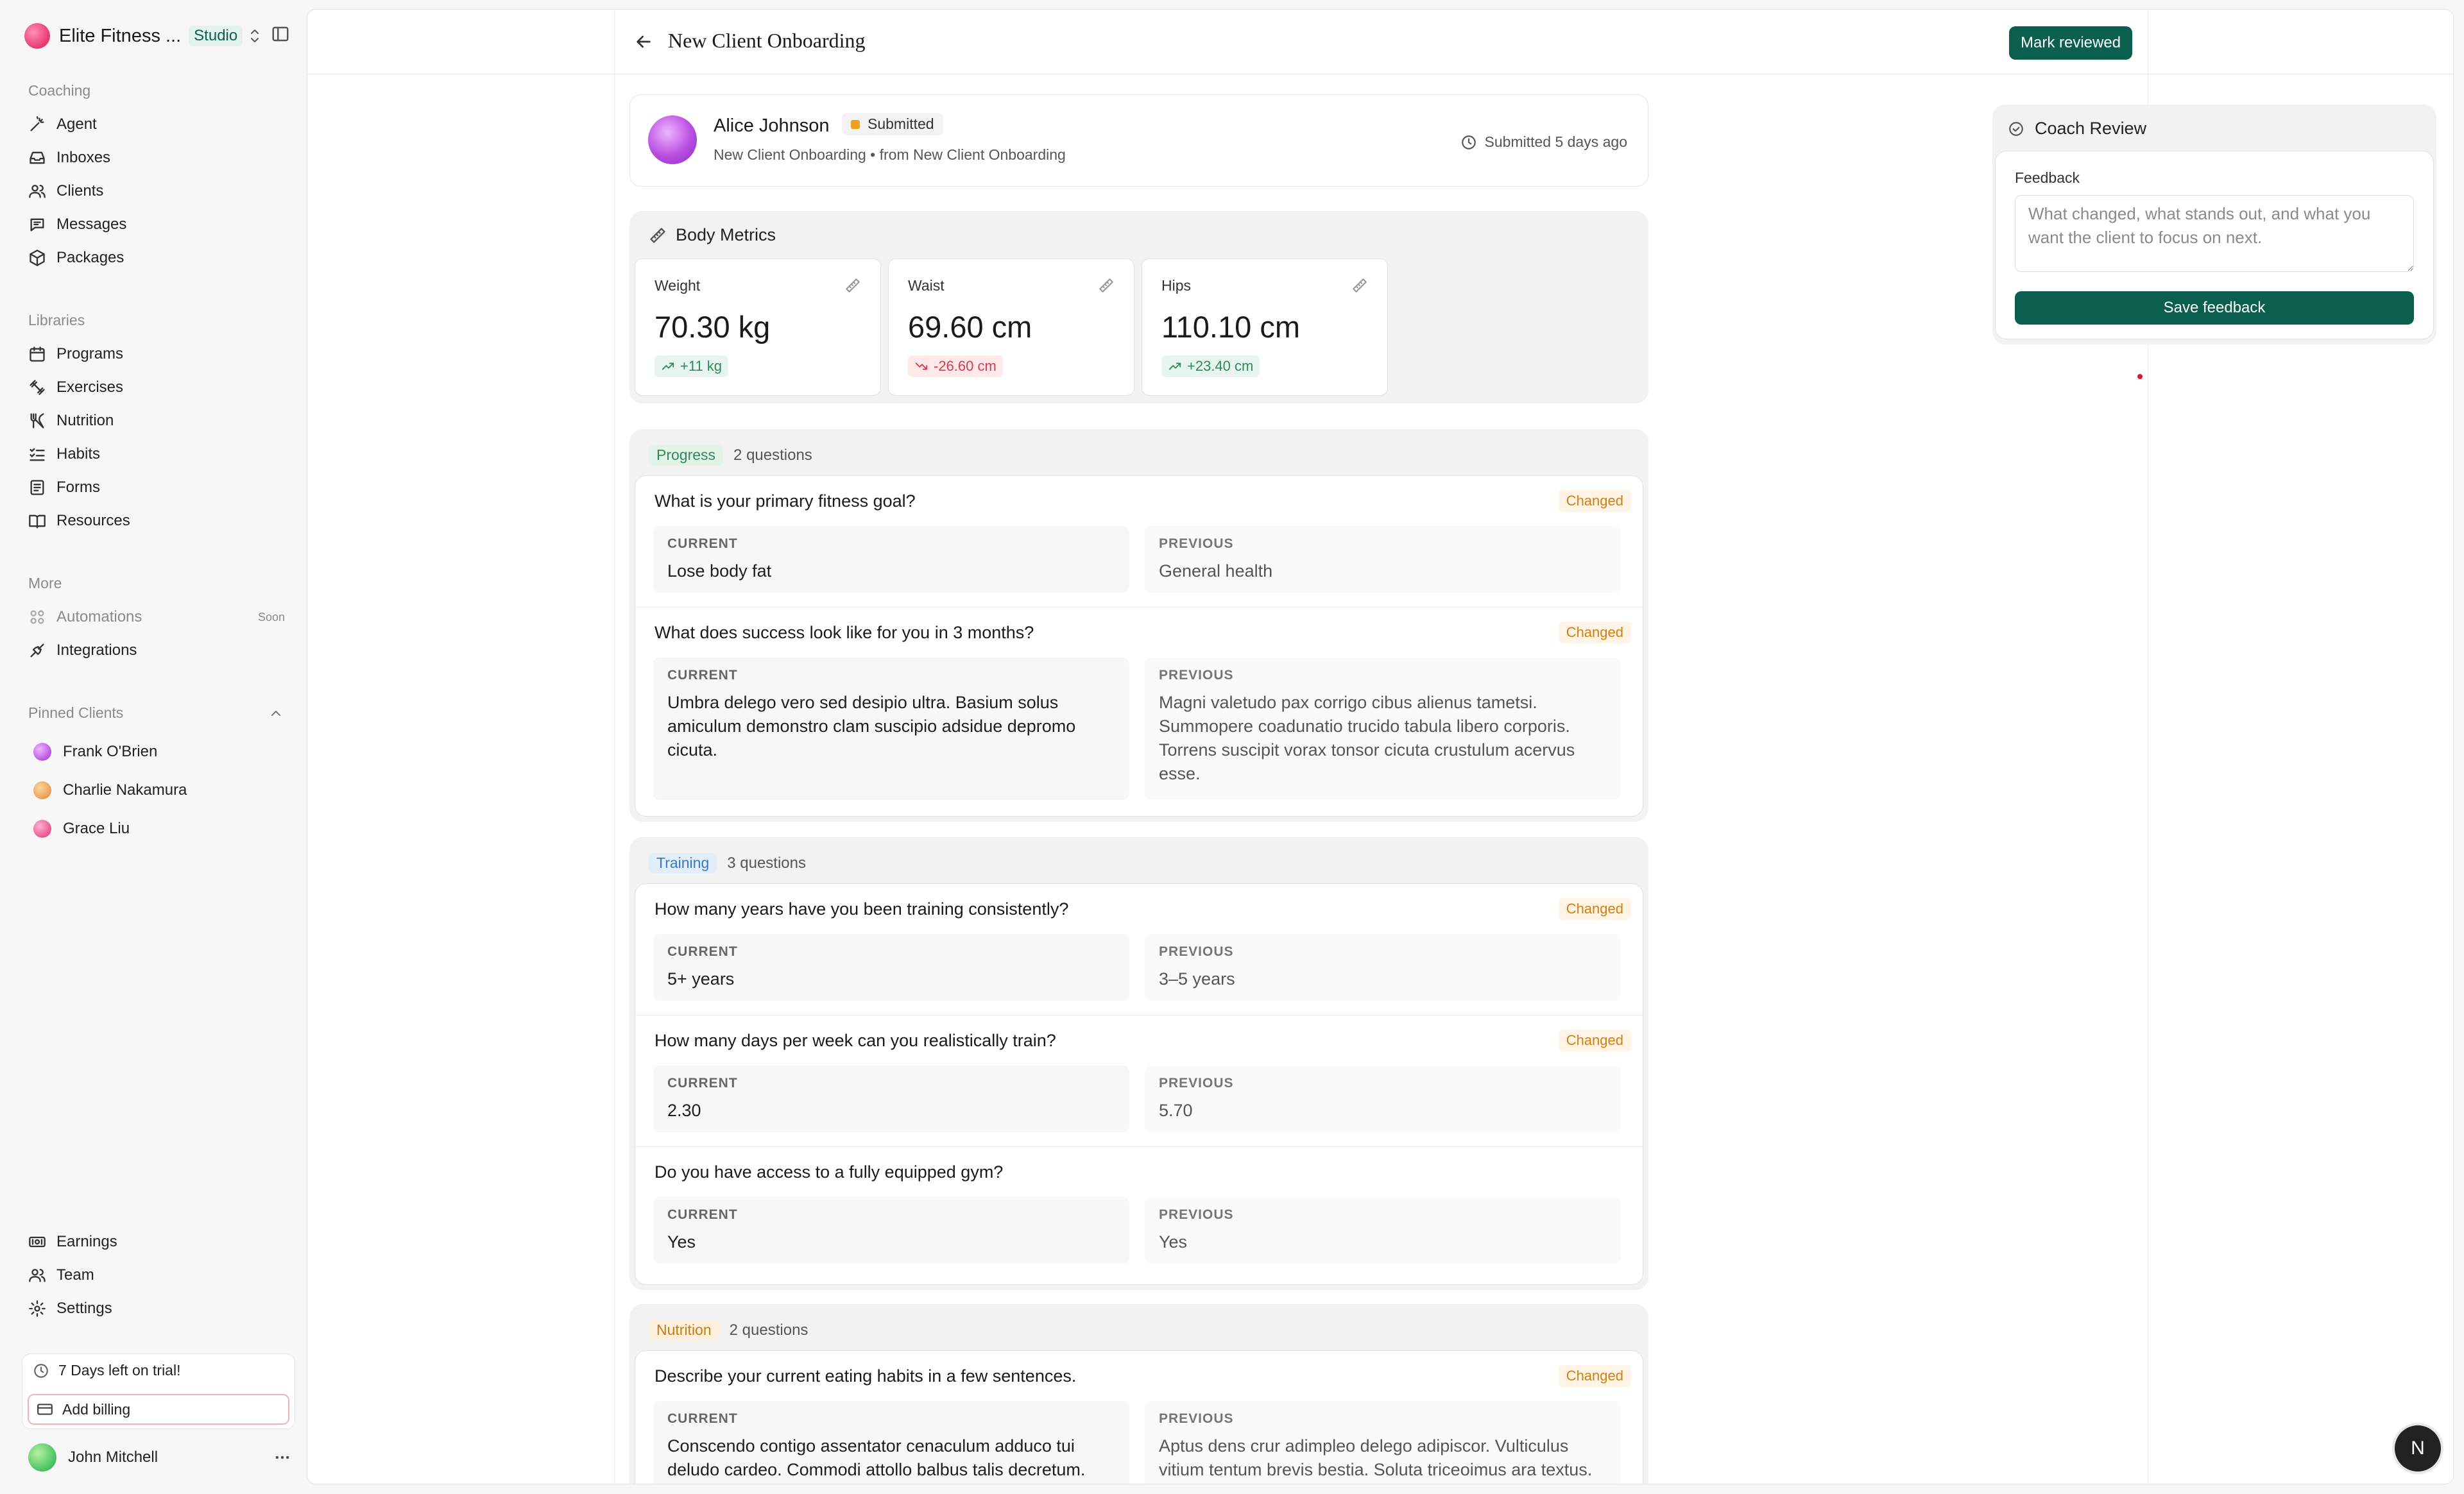 The width and height of the screenshot is (2464, 1494). Describe the element at coordinates (99, 617) in the screenshot. I see `sidebar-item-label: Automations` at that location.